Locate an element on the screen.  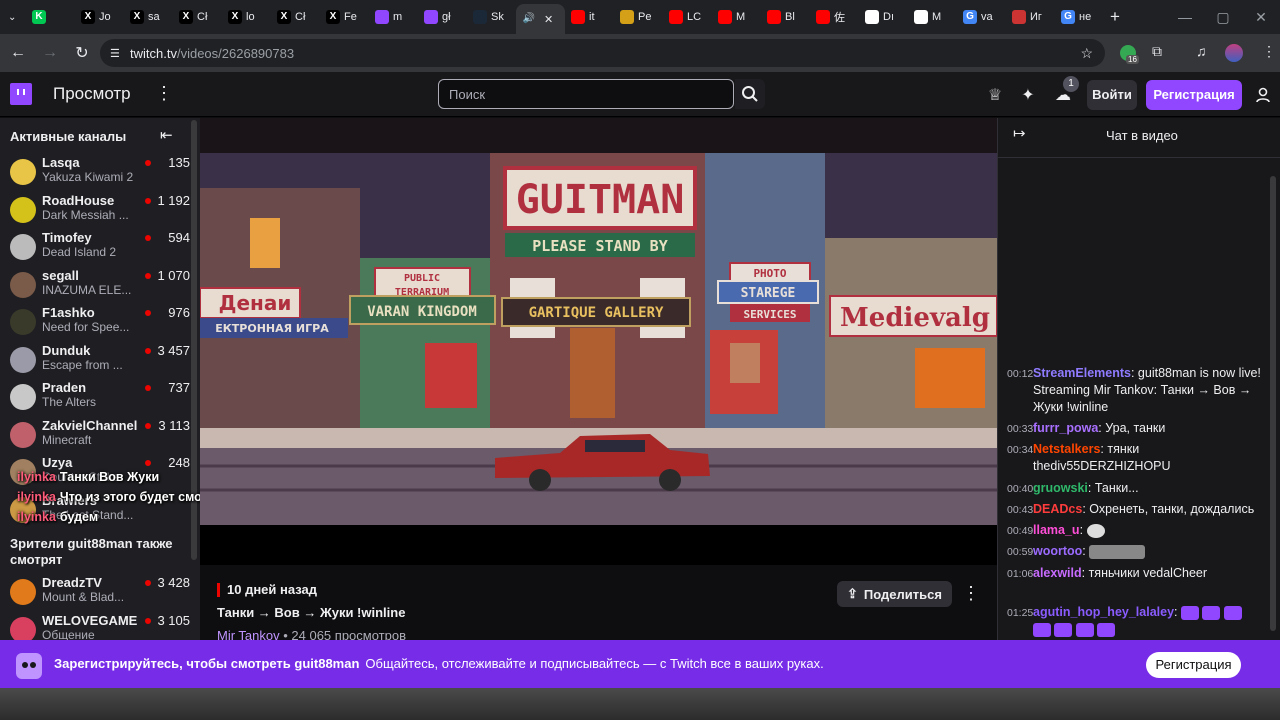
overlay-chat-text: Танки Вов Жуки is located at coordinates (109, 477).